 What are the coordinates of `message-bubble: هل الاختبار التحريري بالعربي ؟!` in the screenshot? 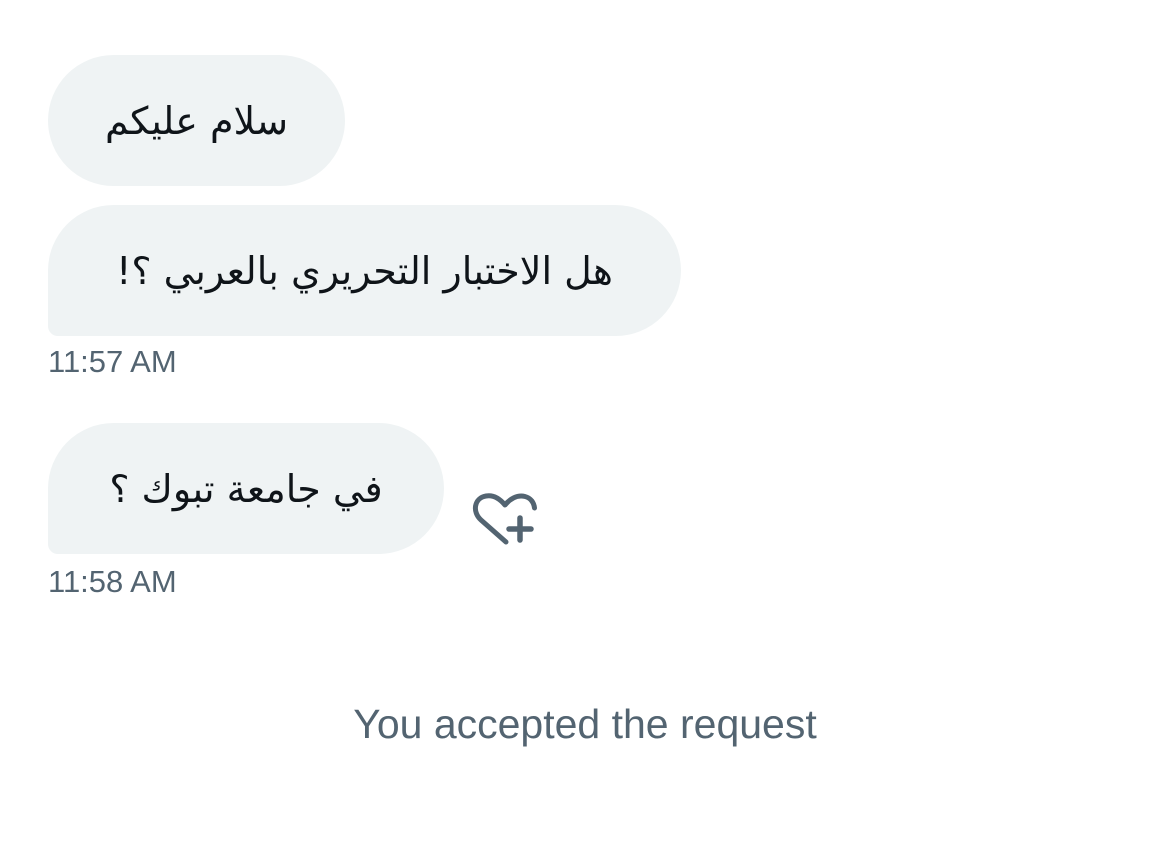 It's located at (364, 270).